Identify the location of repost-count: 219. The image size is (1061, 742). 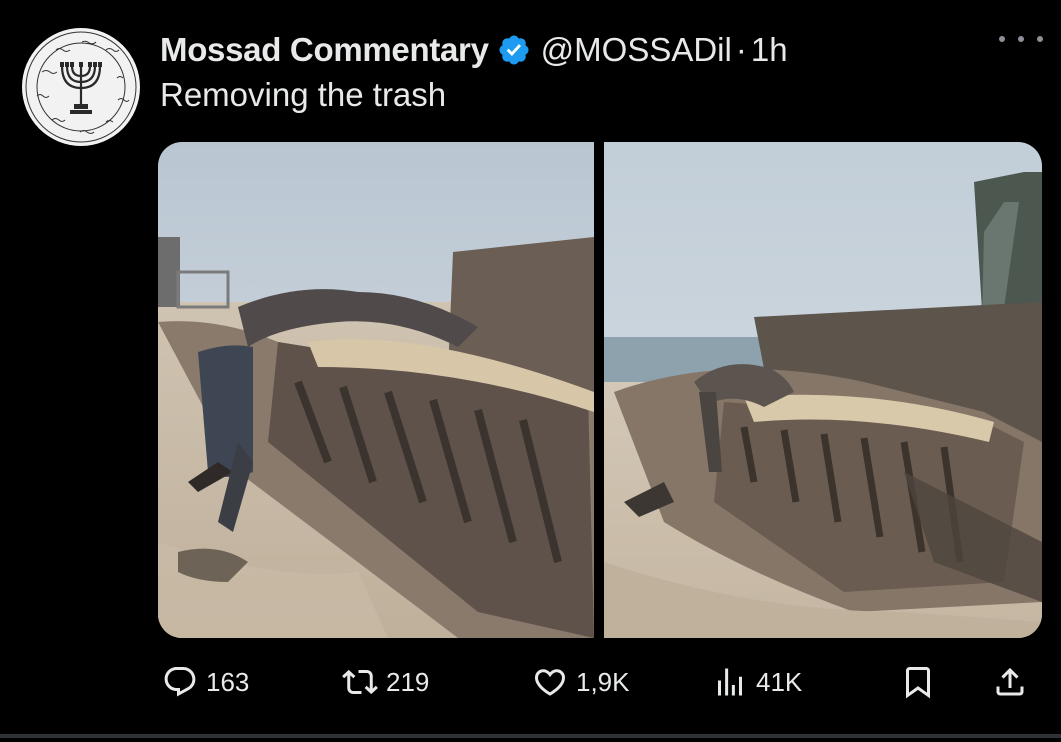
(408, 681).